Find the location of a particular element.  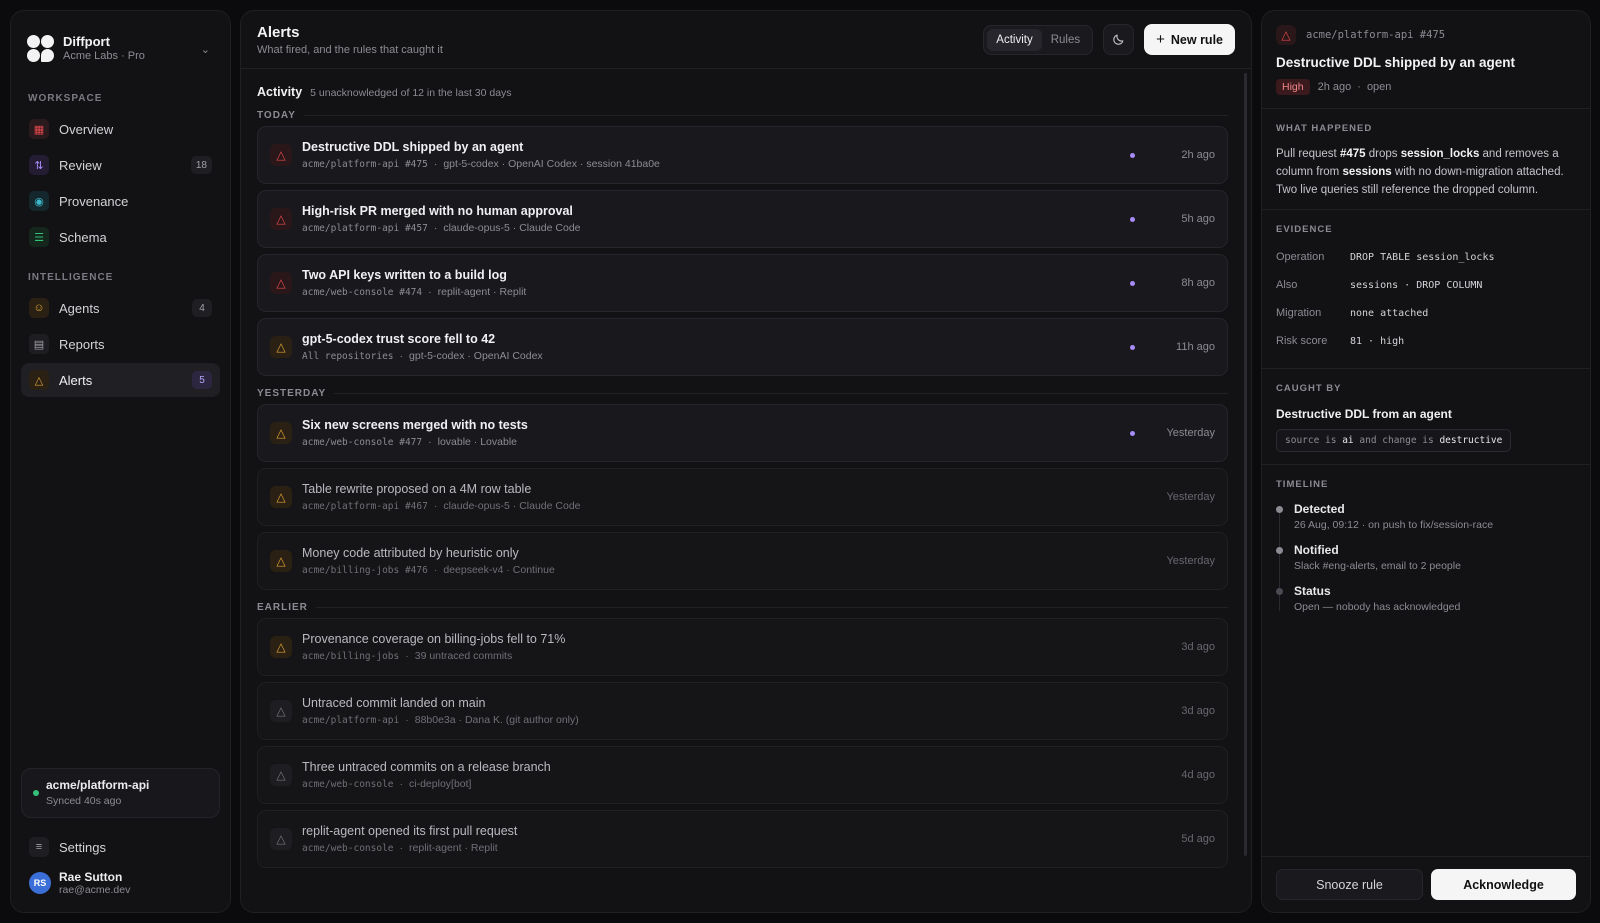

alert-repo: acme/platform-api #457 is located at coordinates (365, 228).